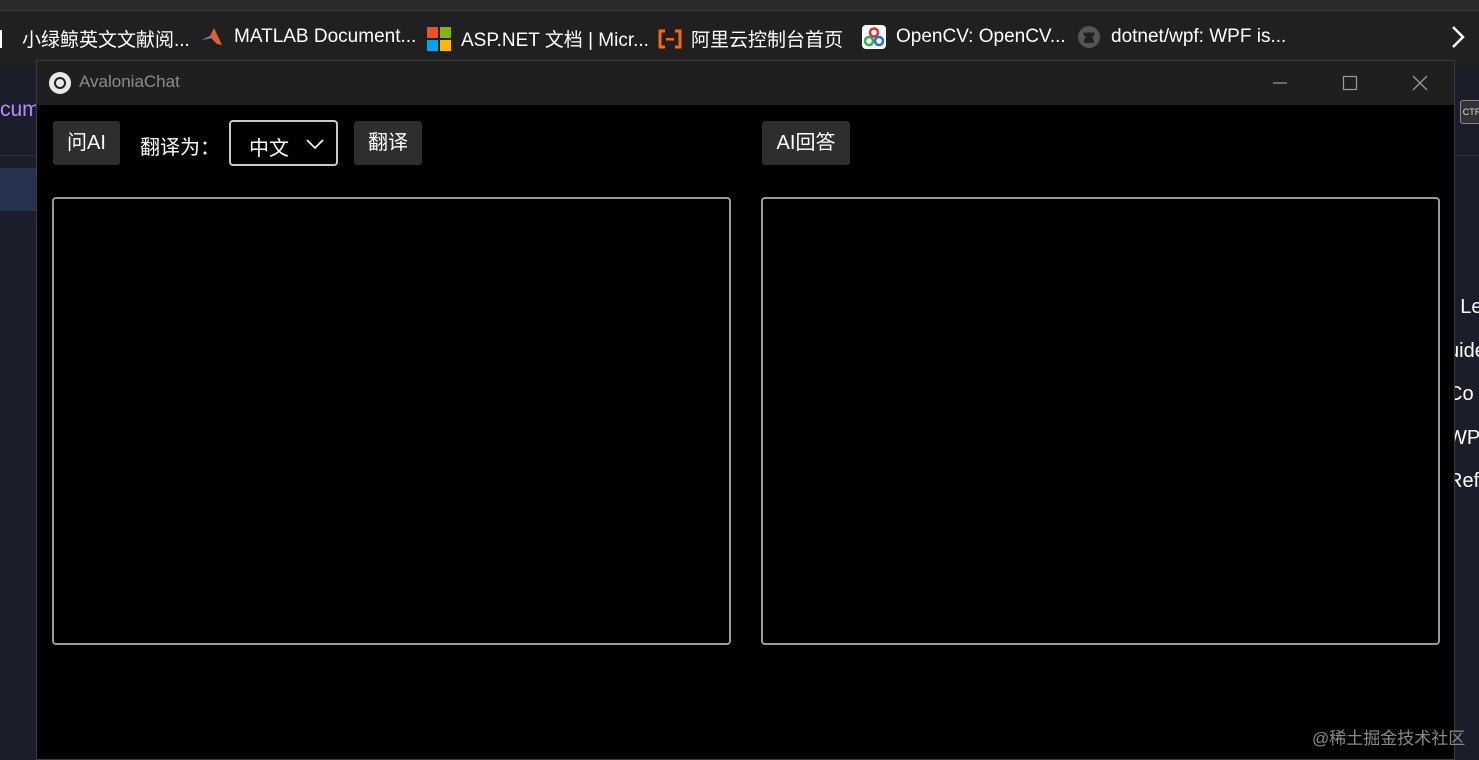 This screenshot has height=760, width=1479. Describe the element at coordinates (1467, 155) in the screenshot. I see `background-divider-right` at that location.